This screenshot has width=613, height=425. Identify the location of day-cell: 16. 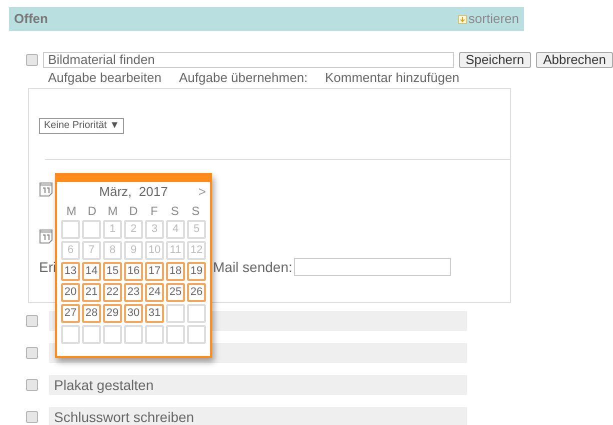
(133, 271).